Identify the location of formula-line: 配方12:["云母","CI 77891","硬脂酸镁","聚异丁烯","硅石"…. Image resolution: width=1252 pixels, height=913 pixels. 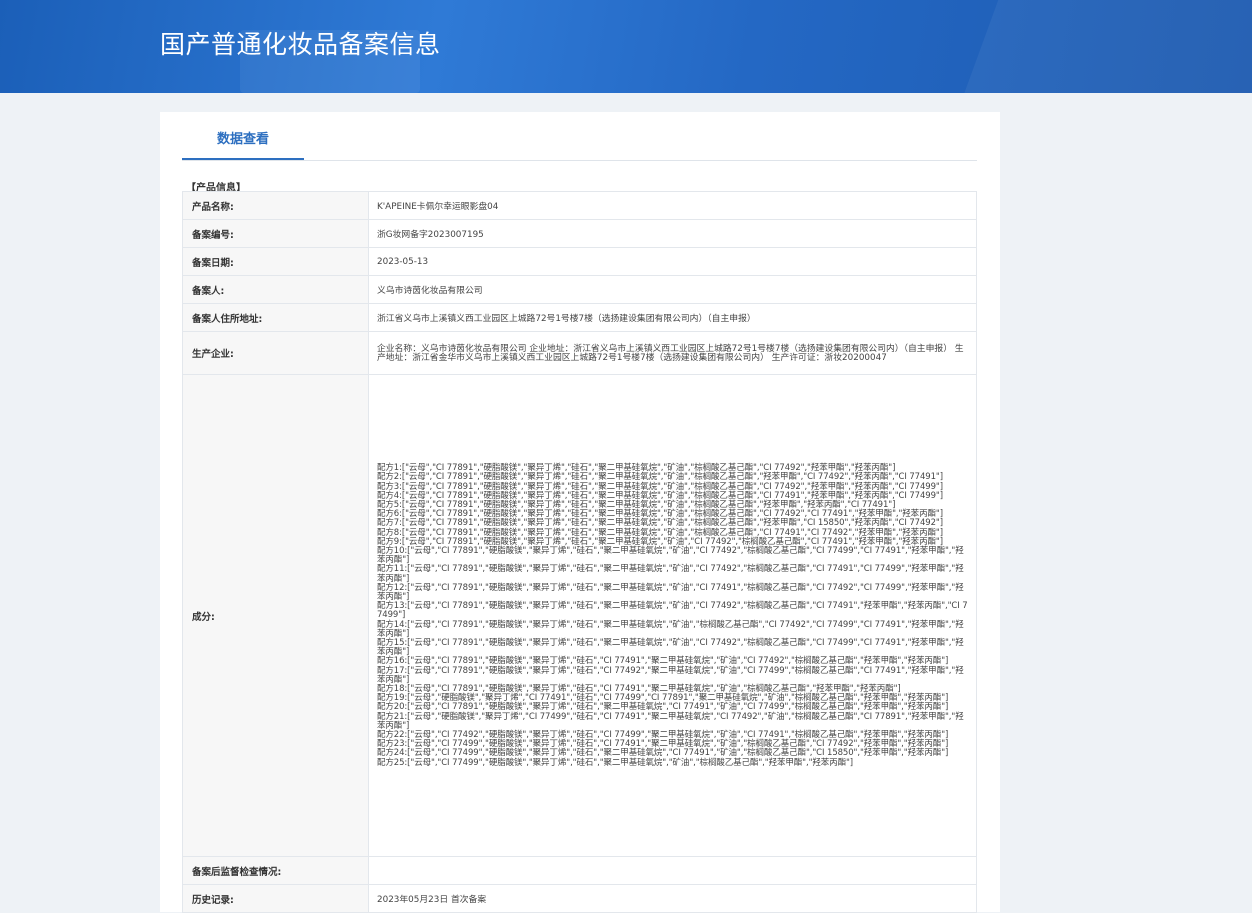
(670, 592).